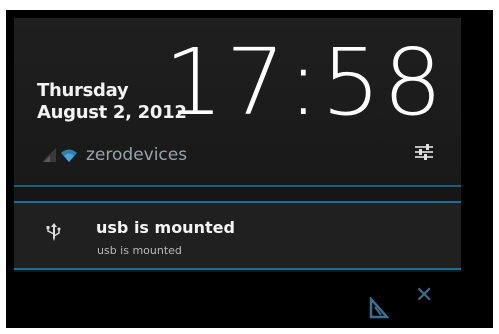 The height and width of the screenshot is (334, 499). I want to click on usb-icon, so click(53, 232).